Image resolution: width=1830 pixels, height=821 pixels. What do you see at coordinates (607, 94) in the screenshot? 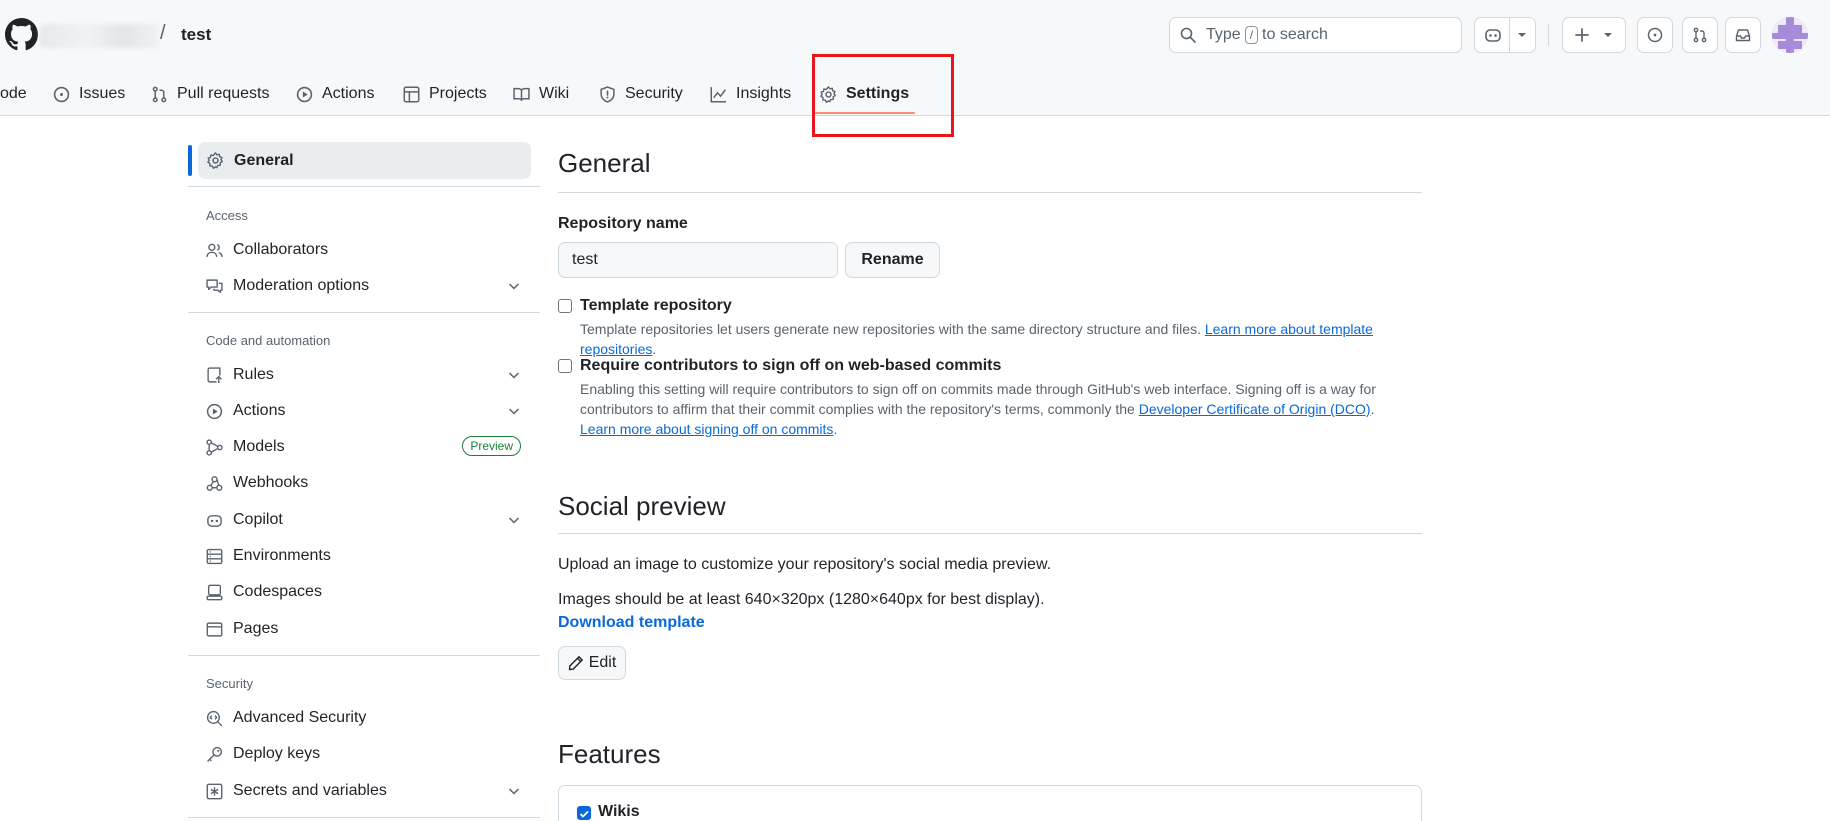
I see `shield-icon` at bounding box center [607, 94].